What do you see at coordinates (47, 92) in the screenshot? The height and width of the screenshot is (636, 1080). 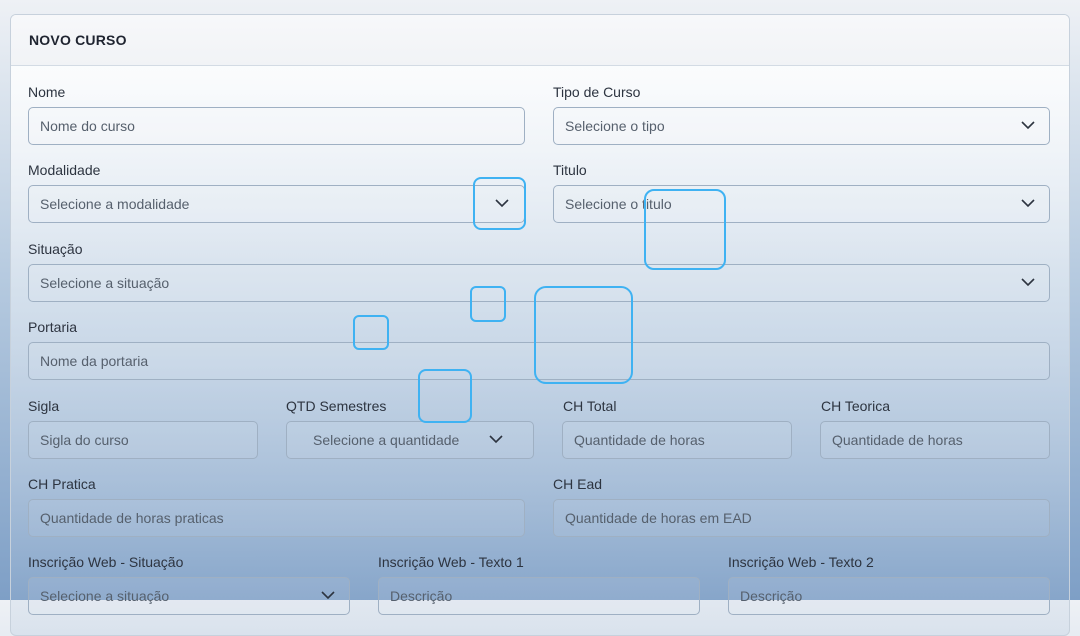 I see `nome-label: Nome` at bounding box center [47, 92].